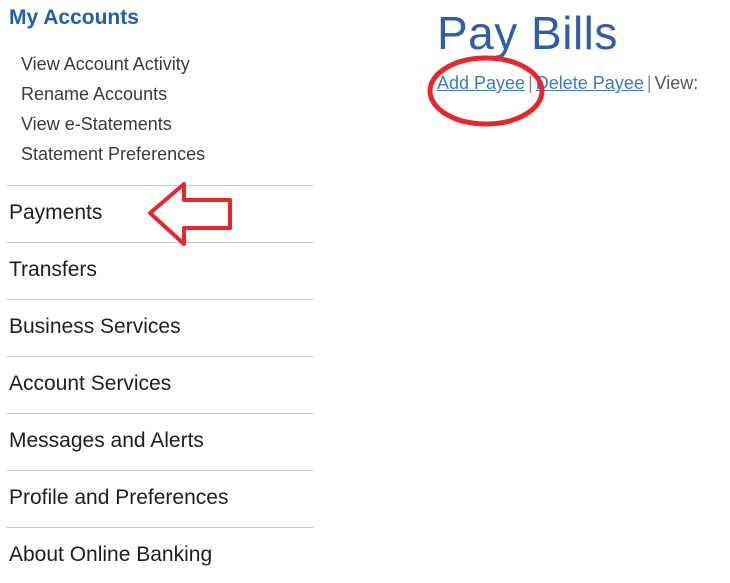 This screenshot has width=730, height=583. Describe the element at coordinates (96, 124) in the screenshot. I see `sidebar-link-view-e-statements: View e-Statements` at that location.